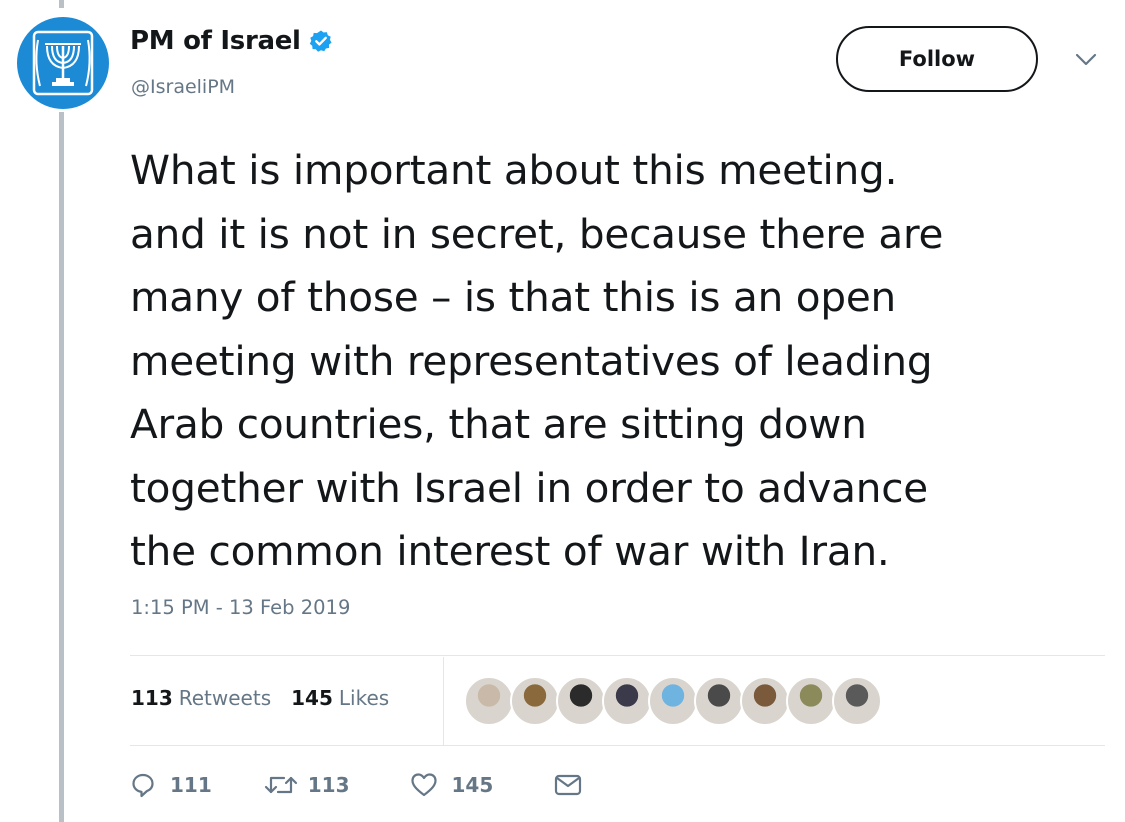 The height and width of the screenshot is (822, 1125). Describe the element at coordinates (617, 745) in the screenshot. I see `divider-bottom` at that location.